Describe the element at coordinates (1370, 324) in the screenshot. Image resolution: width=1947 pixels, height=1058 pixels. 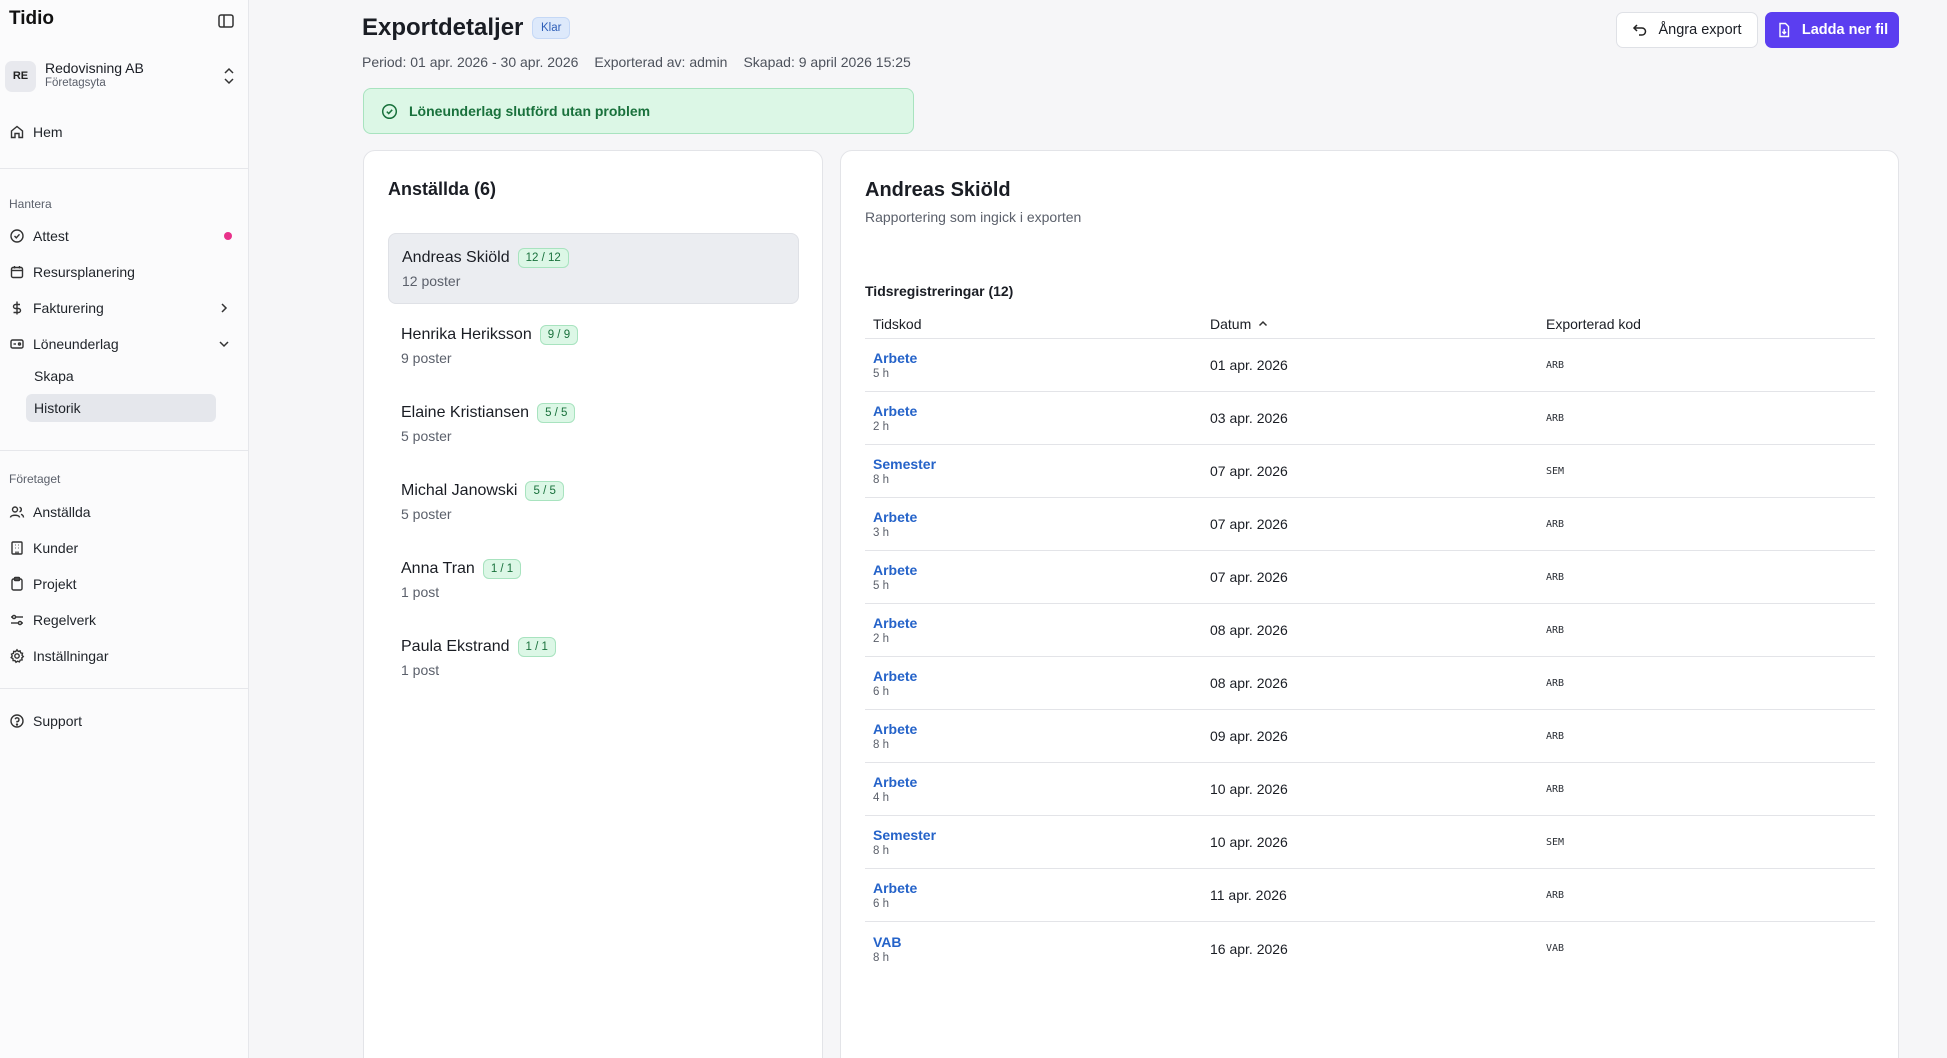
I see `column-header-date: Datum` at that location.